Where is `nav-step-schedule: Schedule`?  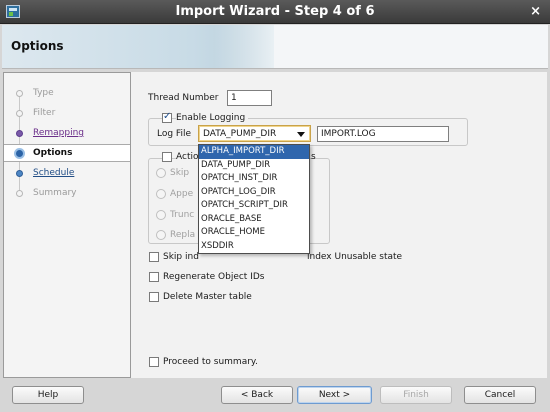 nav-step-schedule: Schedule is located at coordinates (67, 174).